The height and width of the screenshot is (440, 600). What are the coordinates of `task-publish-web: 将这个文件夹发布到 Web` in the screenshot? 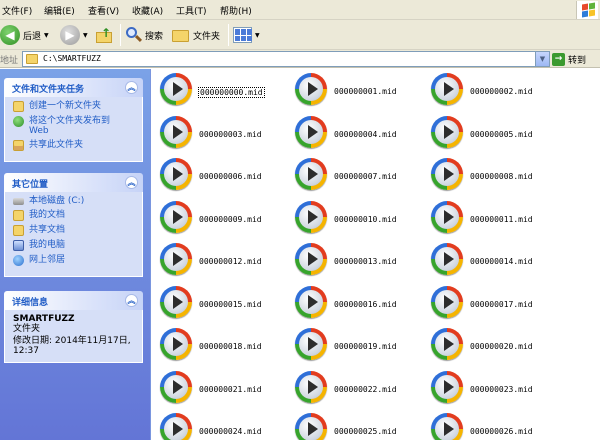 It's located at (74, 126).